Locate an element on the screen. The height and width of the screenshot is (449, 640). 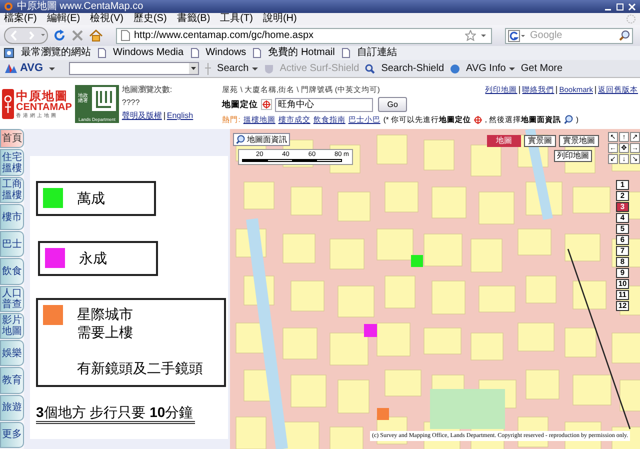
search-input: Google is located at coordinates (572, 35).